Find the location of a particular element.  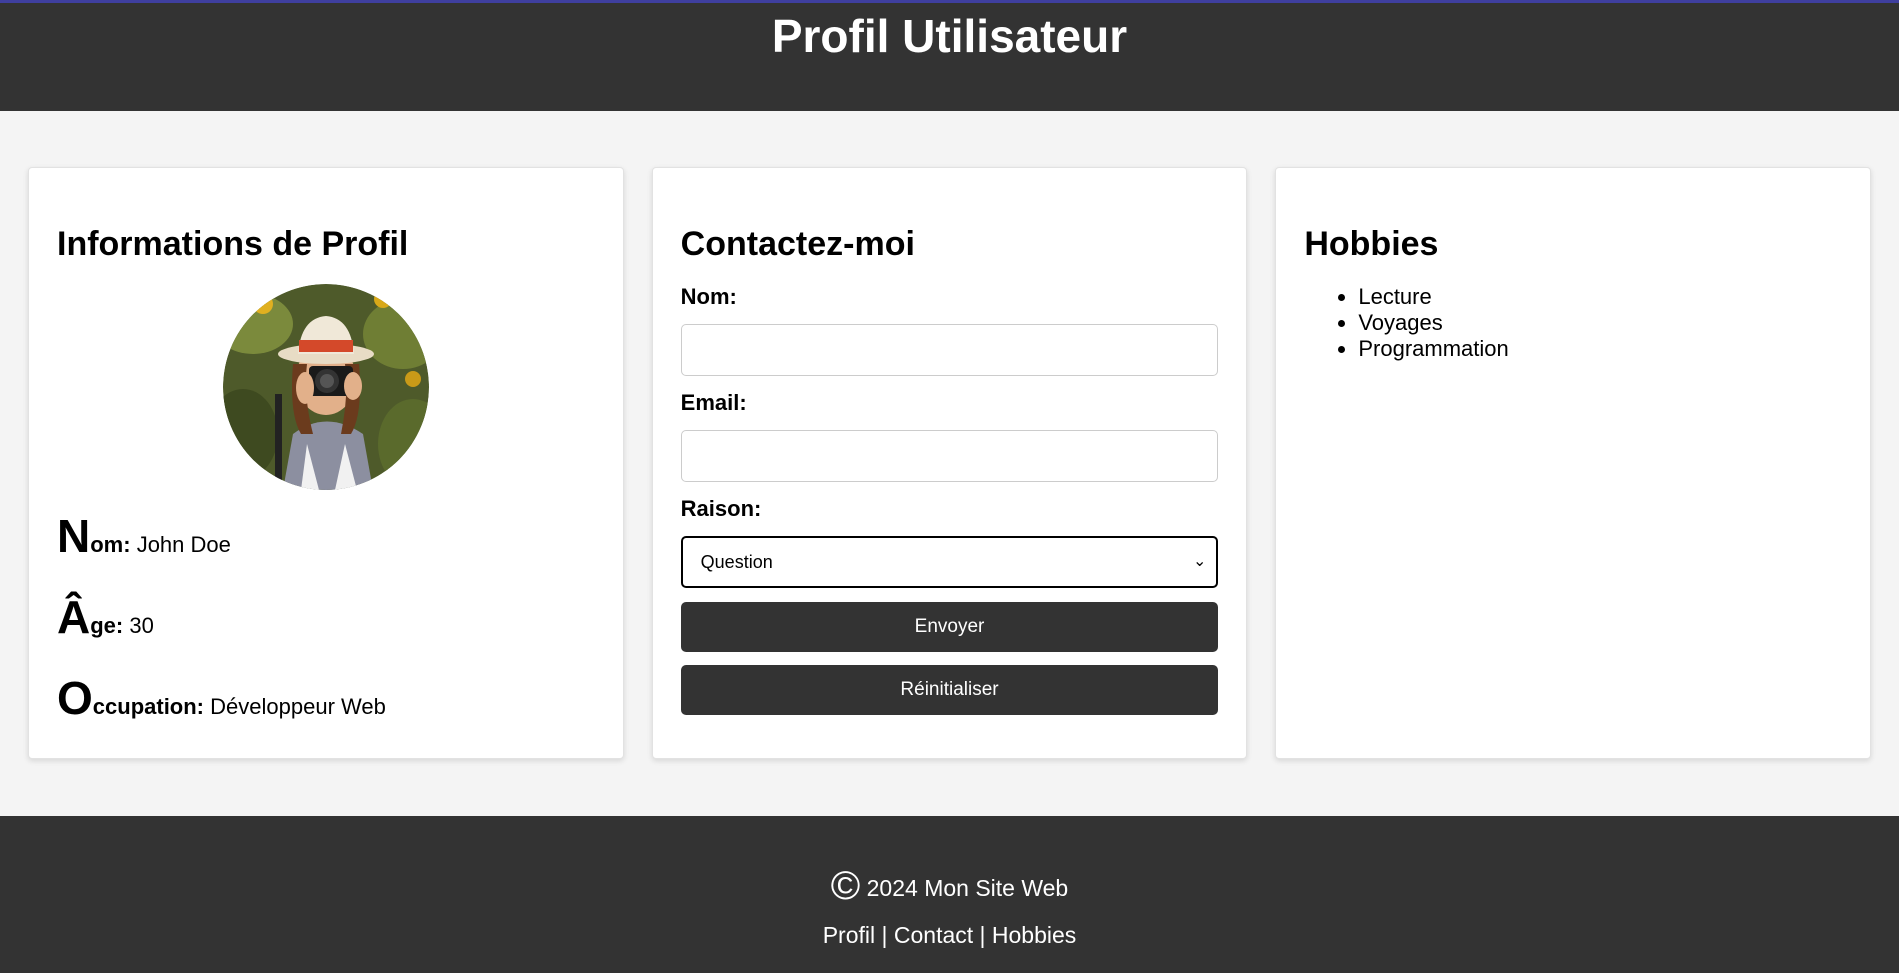

copyright-text: 2024 Mon Site Web is located at coordinates (967, 888).